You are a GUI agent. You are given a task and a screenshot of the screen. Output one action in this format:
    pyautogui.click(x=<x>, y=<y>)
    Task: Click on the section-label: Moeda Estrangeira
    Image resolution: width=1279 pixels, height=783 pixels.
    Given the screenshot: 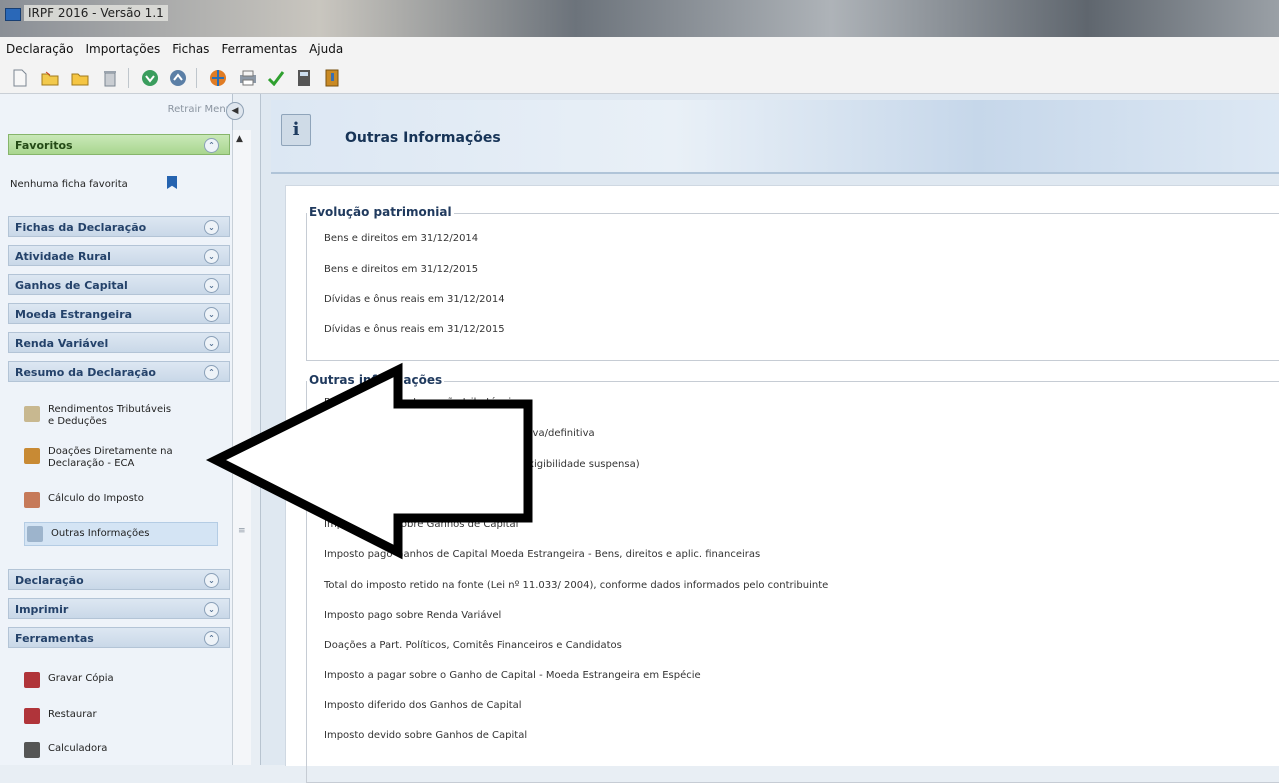 What is the action you would take?
    pyautogui.click(x=74, y=314)
    